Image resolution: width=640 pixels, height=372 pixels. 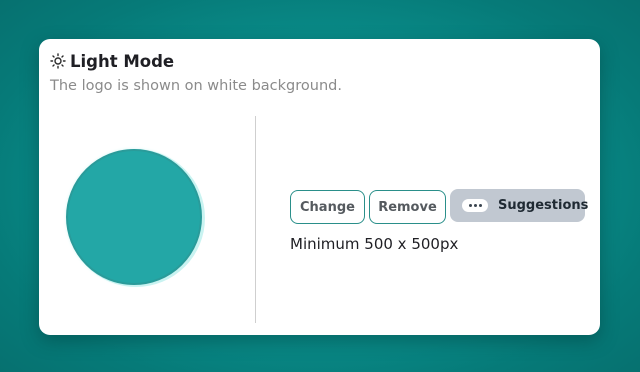 I want to click on card-subtitle: The logo is shown on white background., so click(x=196, y=86).